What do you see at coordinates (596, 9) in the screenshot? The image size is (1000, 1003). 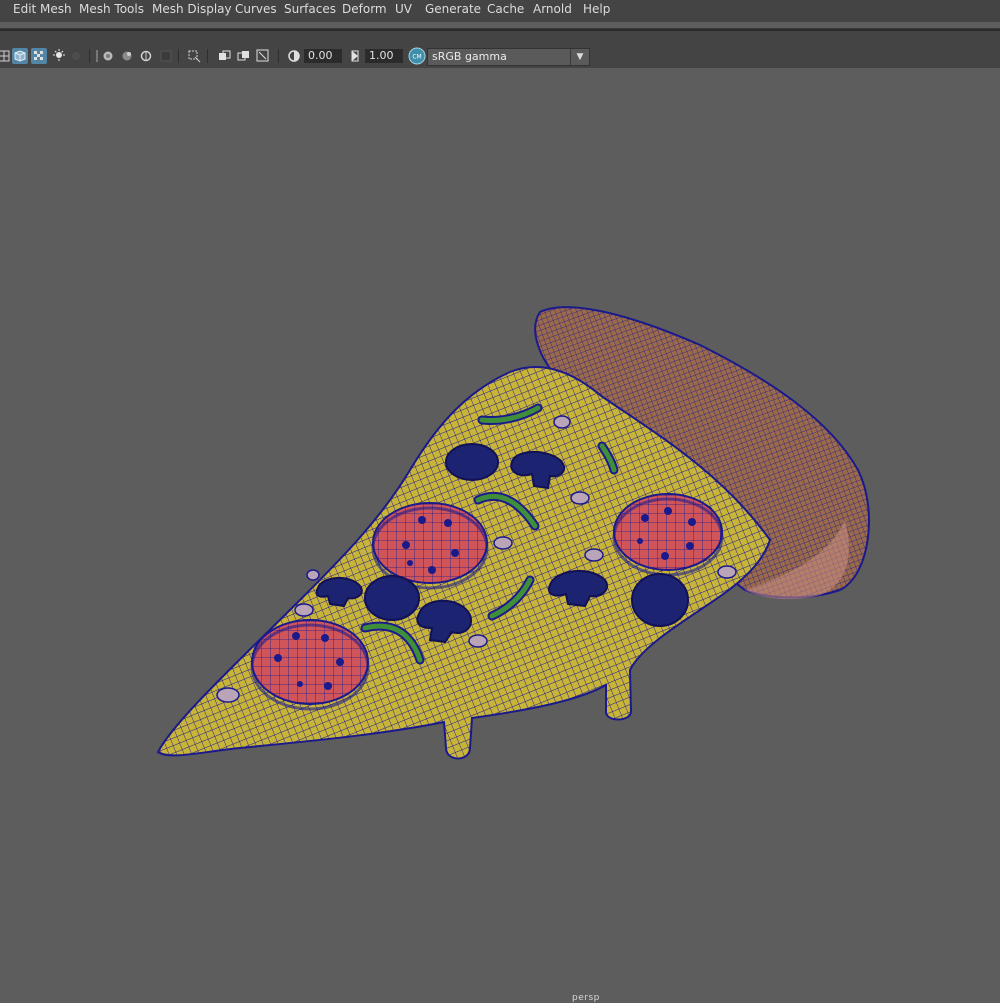 I see `menu-help: Help` at bounding box center [596, 9].